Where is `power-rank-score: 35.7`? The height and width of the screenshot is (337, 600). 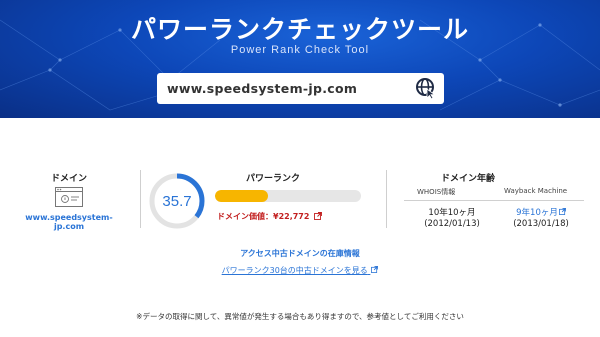 power-rank-score: 35.7 is located at coordinates (176, 201).